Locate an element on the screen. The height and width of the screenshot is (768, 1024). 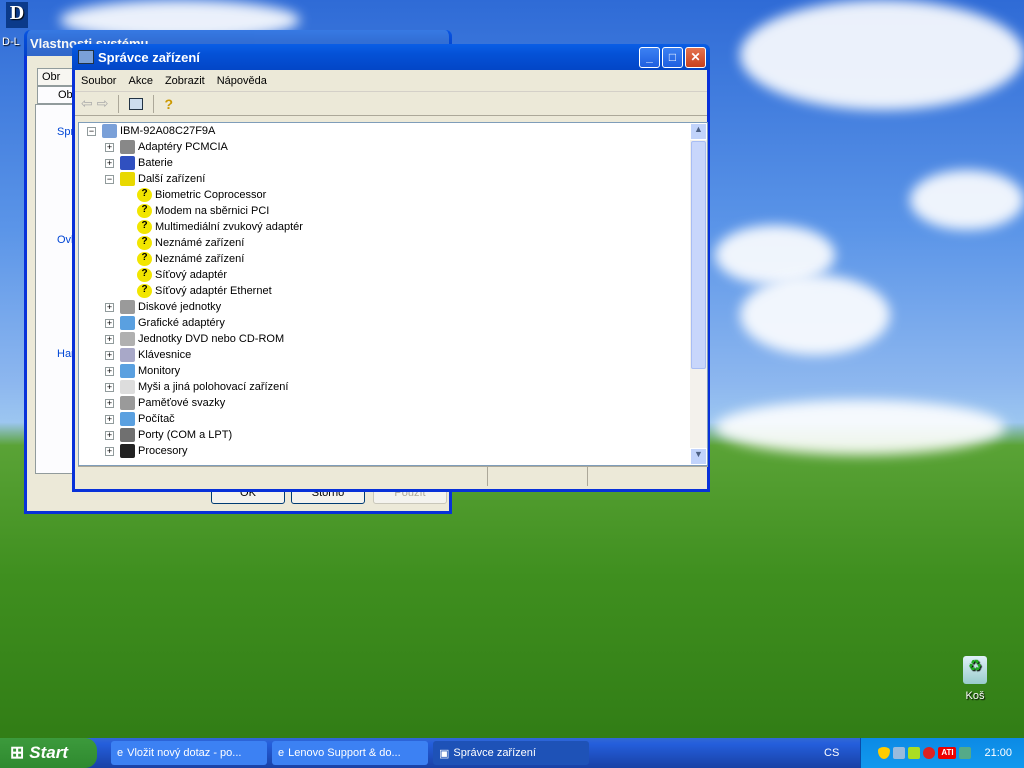
clock: 21:00 is located at coordinates (998, 753).